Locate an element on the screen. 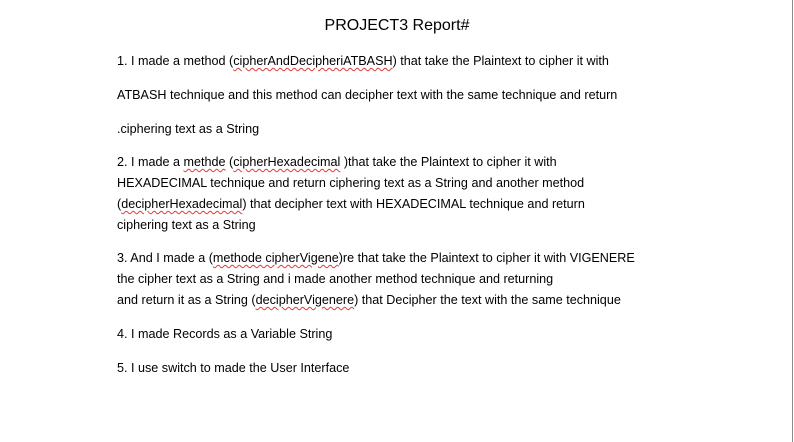 The image size is (794, 442). spellcheck-word: decipherVigenere is located at coordinates (305, 300).